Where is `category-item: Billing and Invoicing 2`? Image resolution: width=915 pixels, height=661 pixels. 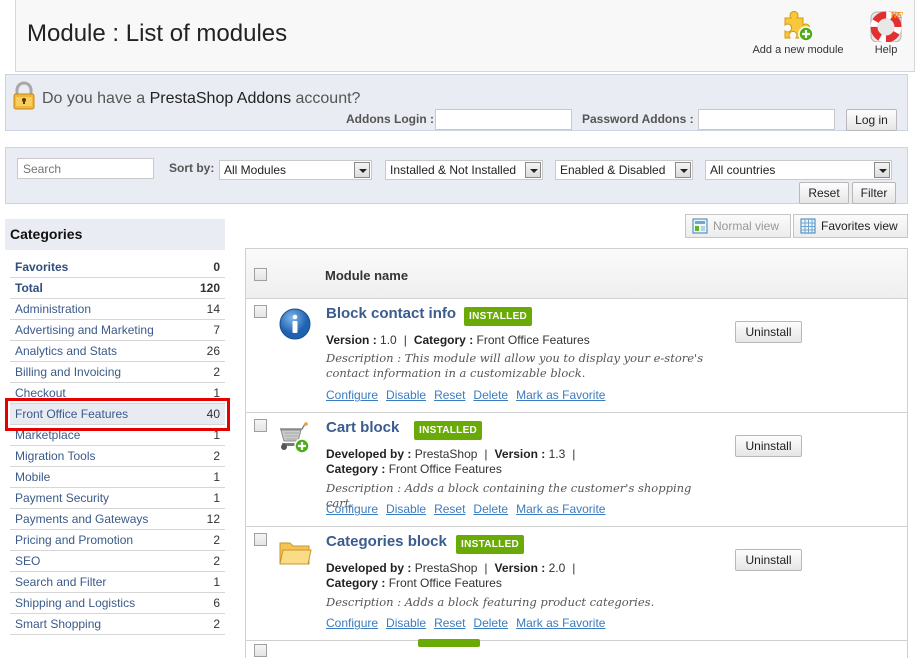
category-item: Billing and Invoicing 2 is located at coordinates (117, 372).